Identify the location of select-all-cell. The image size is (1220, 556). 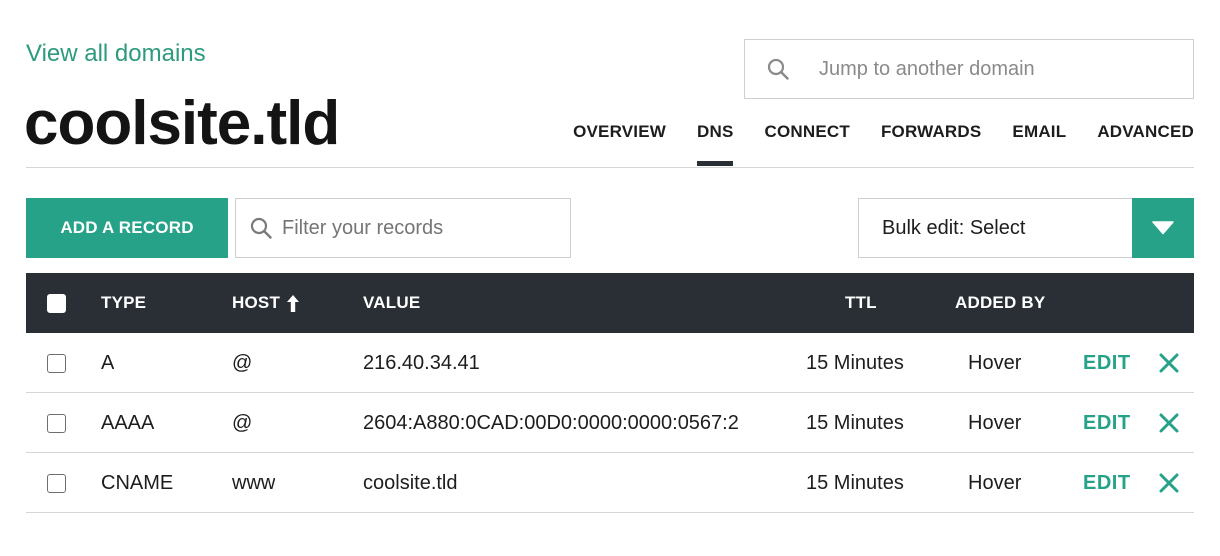
(56, 303).